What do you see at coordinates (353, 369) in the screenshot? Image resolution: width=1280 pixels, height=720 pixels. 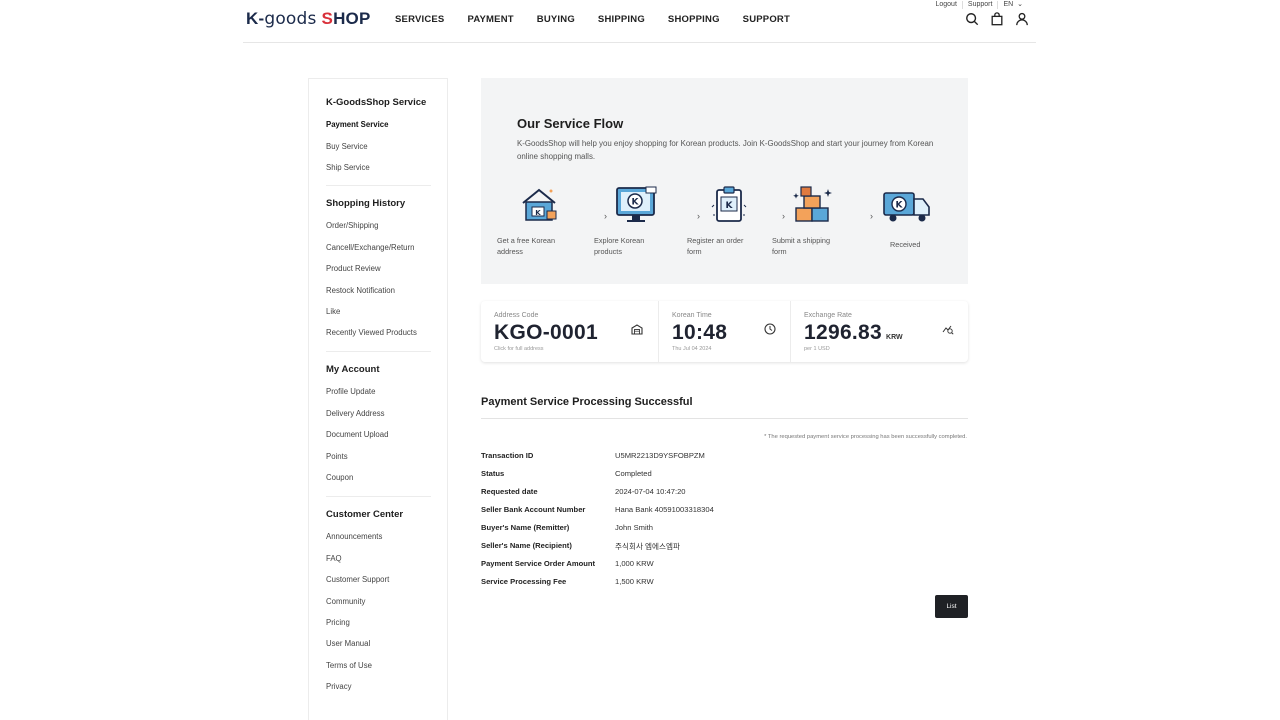 I see `sidebar-group-title: My Account` at bounding box center [353, 369].